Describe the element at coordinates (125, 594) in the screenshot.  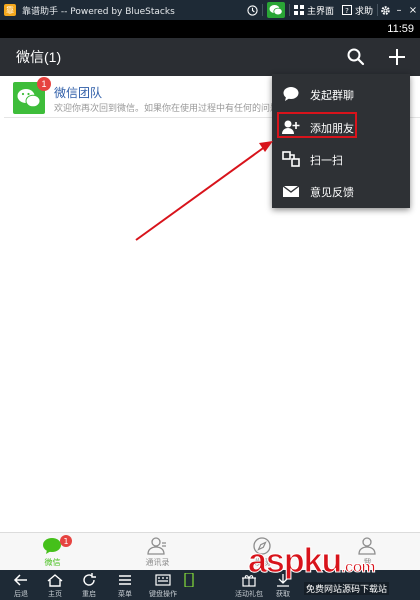
I see `control-label: 菜单` at that location.